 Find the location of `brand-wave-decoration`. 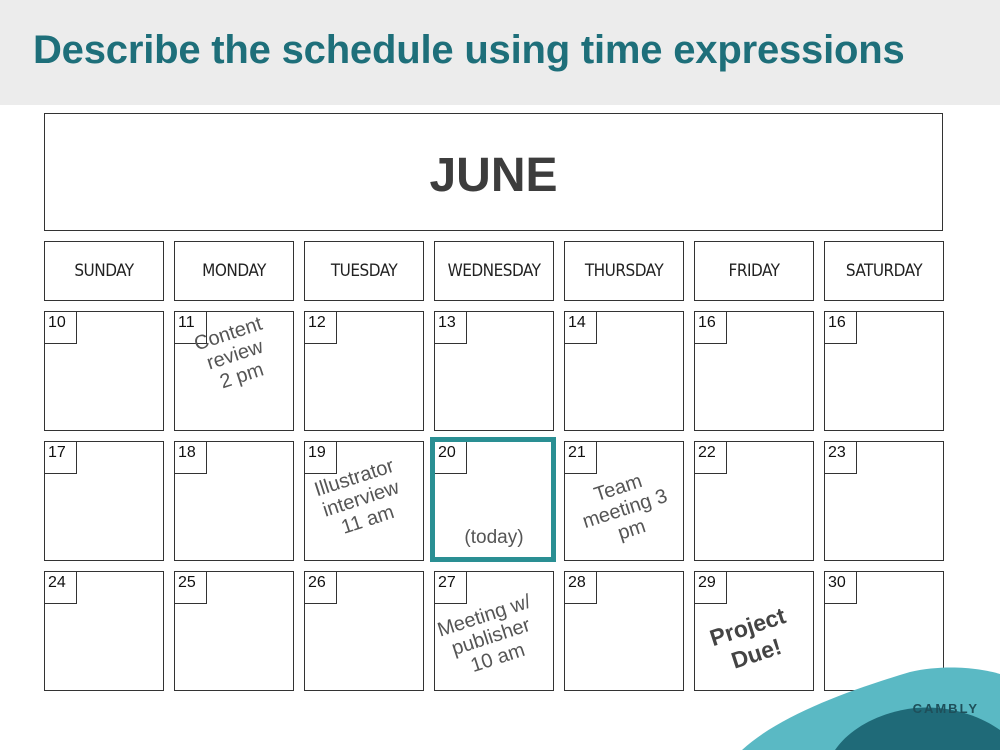

brand-wave-decoration is located at coordinates (871, 708).